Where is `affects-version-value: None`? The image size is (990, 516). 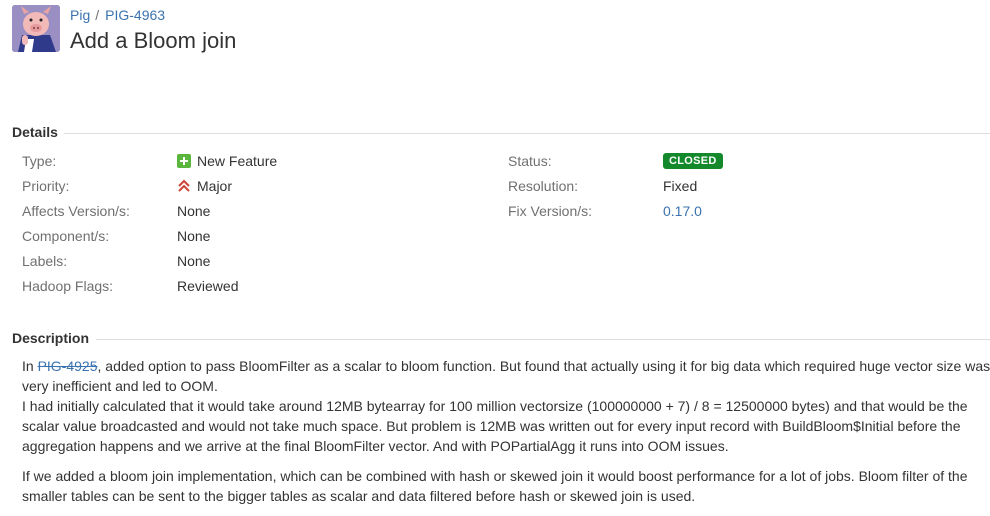 affects-version-value: None is located at coordinates (194, 211).